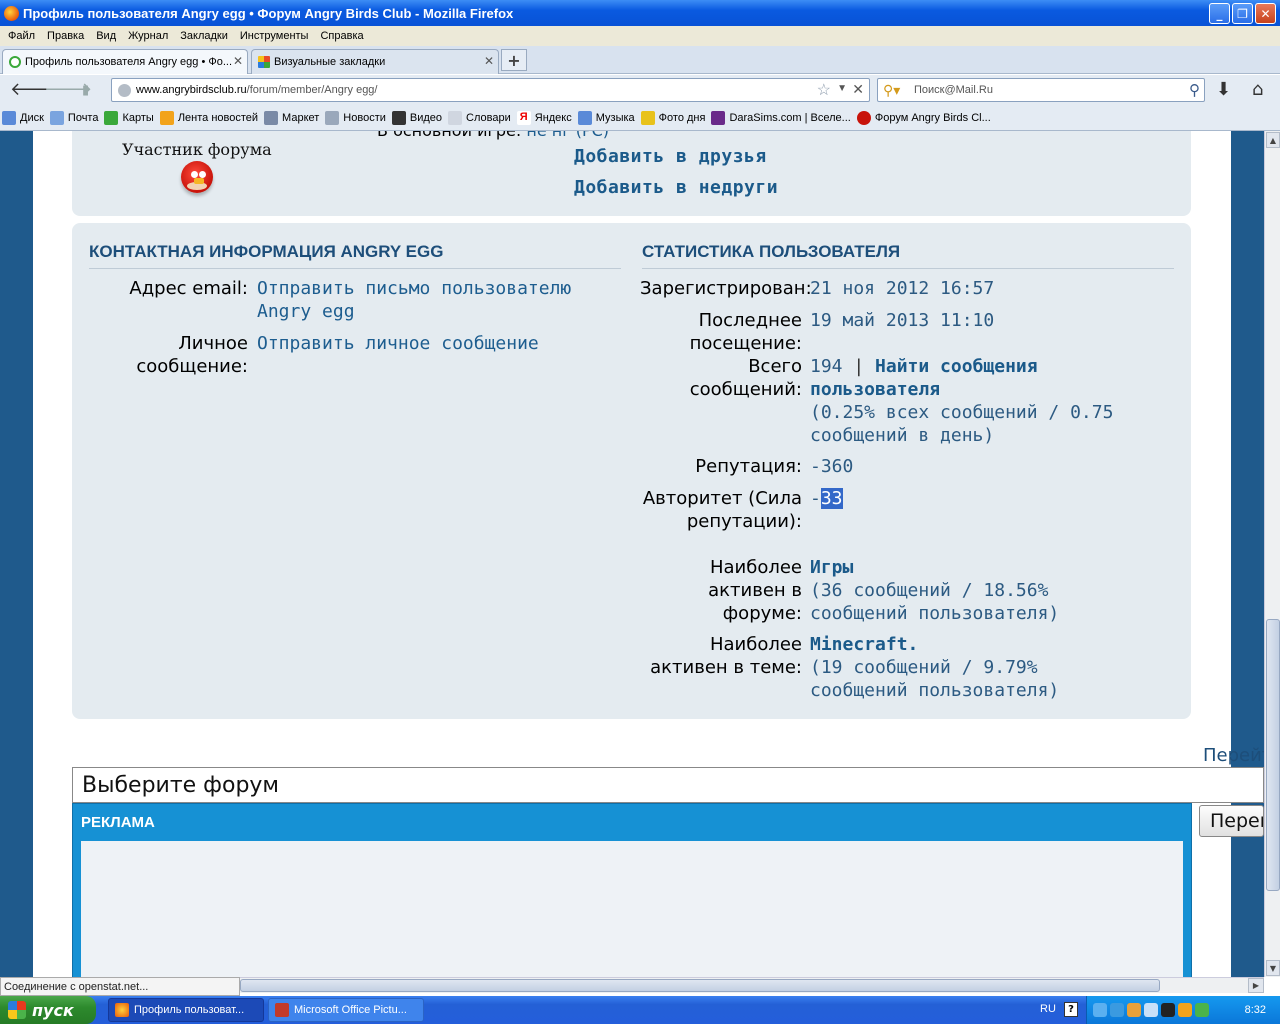 The image size is (1280, 1024). Describe the element at coordinates (449, 135) in the screenshot. I see `main-game-label: В основной игре:` at that location.